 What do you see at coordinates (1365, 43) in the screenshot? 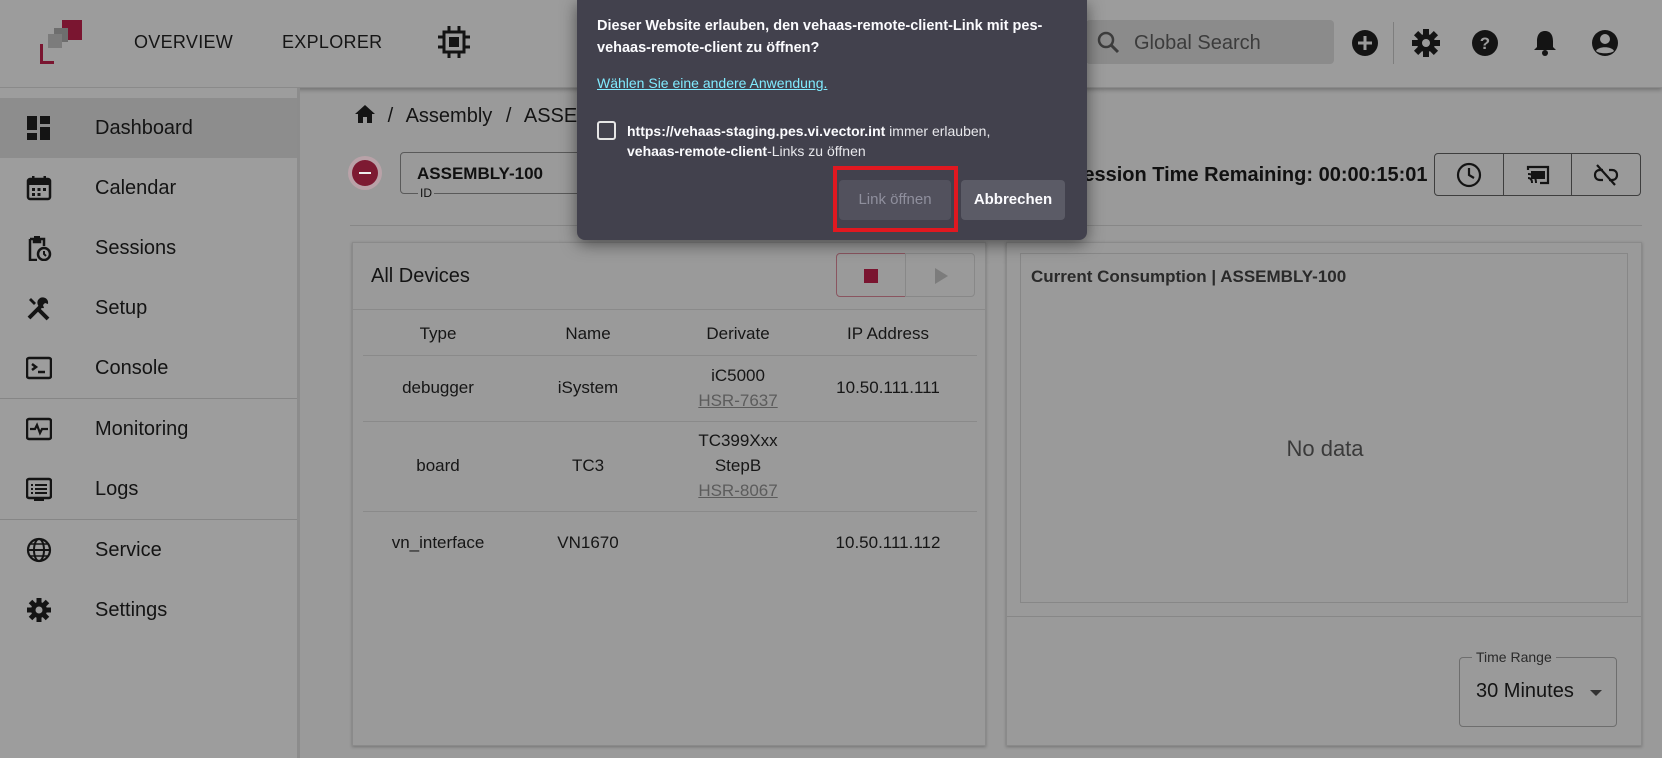
I see `add-circle-icon` at bounding box center [1365, 43].